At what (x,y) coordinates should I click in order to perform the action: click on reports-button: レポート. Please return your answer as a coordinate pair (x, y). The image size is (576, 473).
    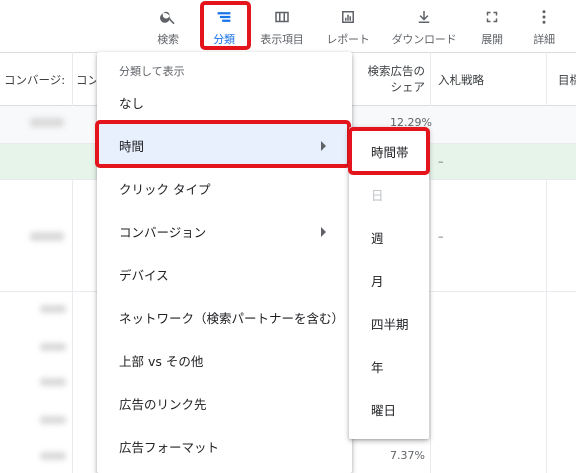
    Looking at the image, I should click on (348, 27).